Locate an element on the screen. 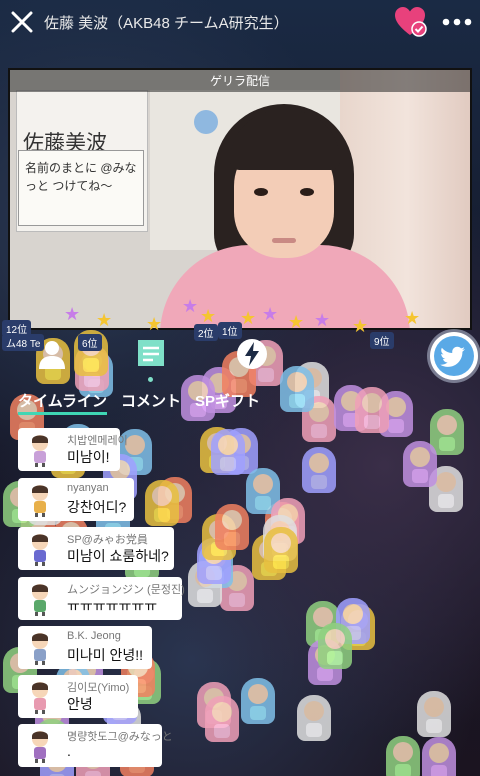 This screenshot has width=480, height=776. tab-sp-gift: SPギフト is located at coordinates (227, 402).